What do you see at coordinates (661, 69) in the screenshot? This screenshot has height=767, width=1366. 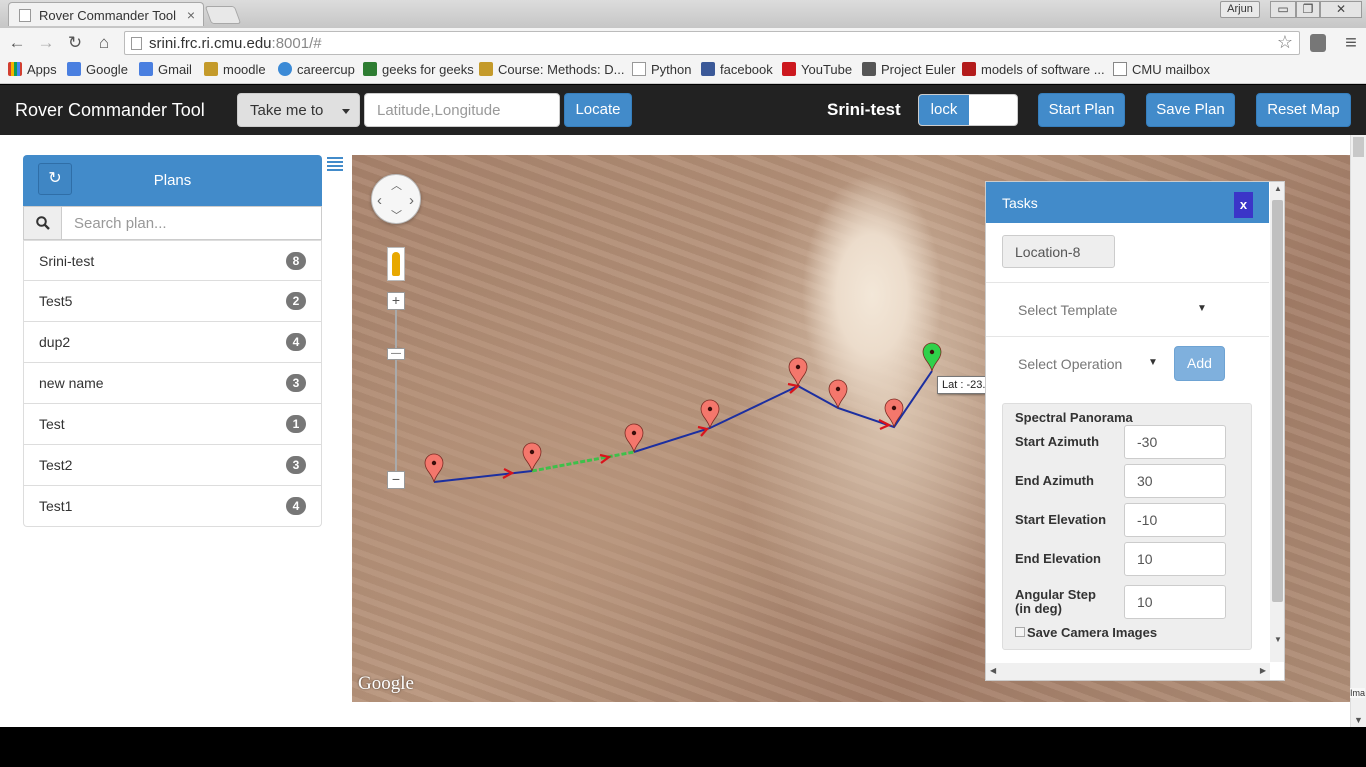 I see `bookmark-python: Python` at bounding box center [661, 69].